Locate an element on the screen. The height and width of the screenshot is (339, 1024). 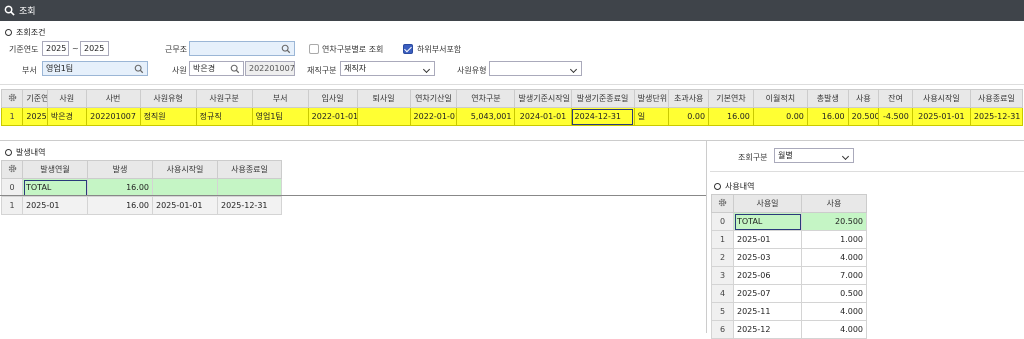
table-cell: 5,043,001 is located at coordinates (486, 116).